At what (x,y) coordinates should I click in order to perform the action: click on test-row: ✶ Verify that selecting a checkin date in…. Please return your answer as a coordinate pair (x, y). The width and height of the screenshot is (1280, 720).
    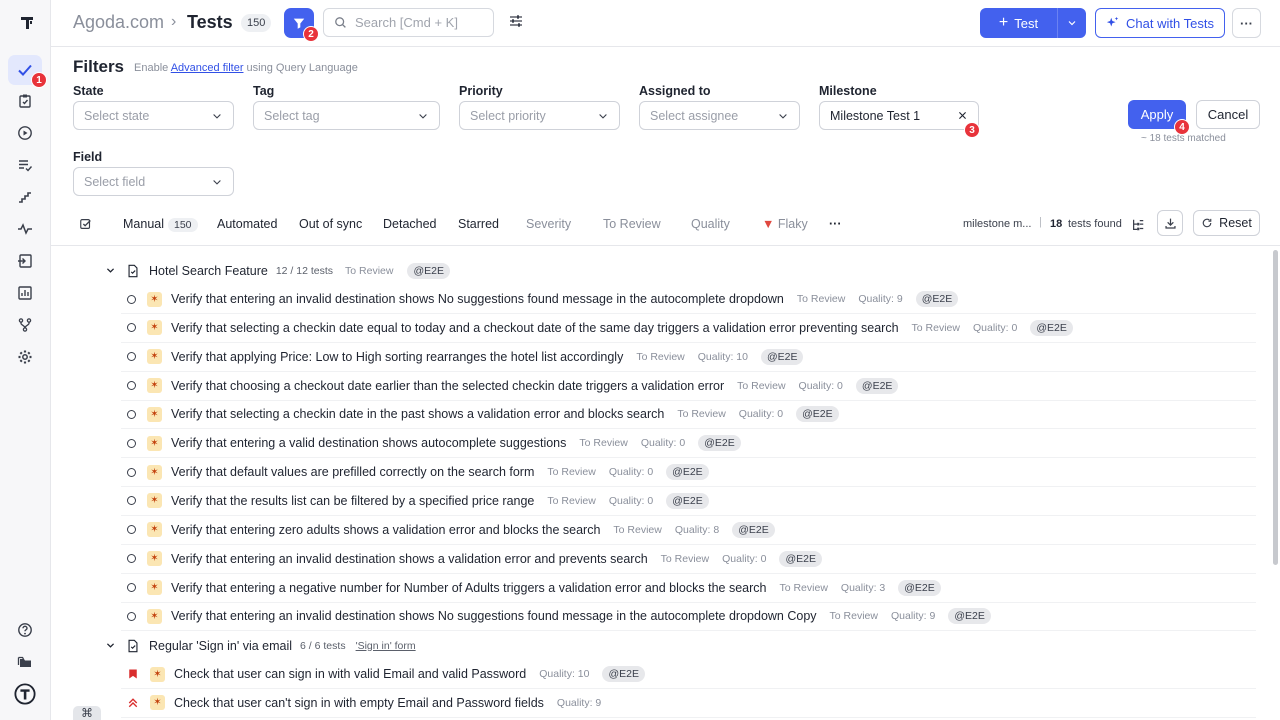
    Looking at the image, I should click on (688, 415).